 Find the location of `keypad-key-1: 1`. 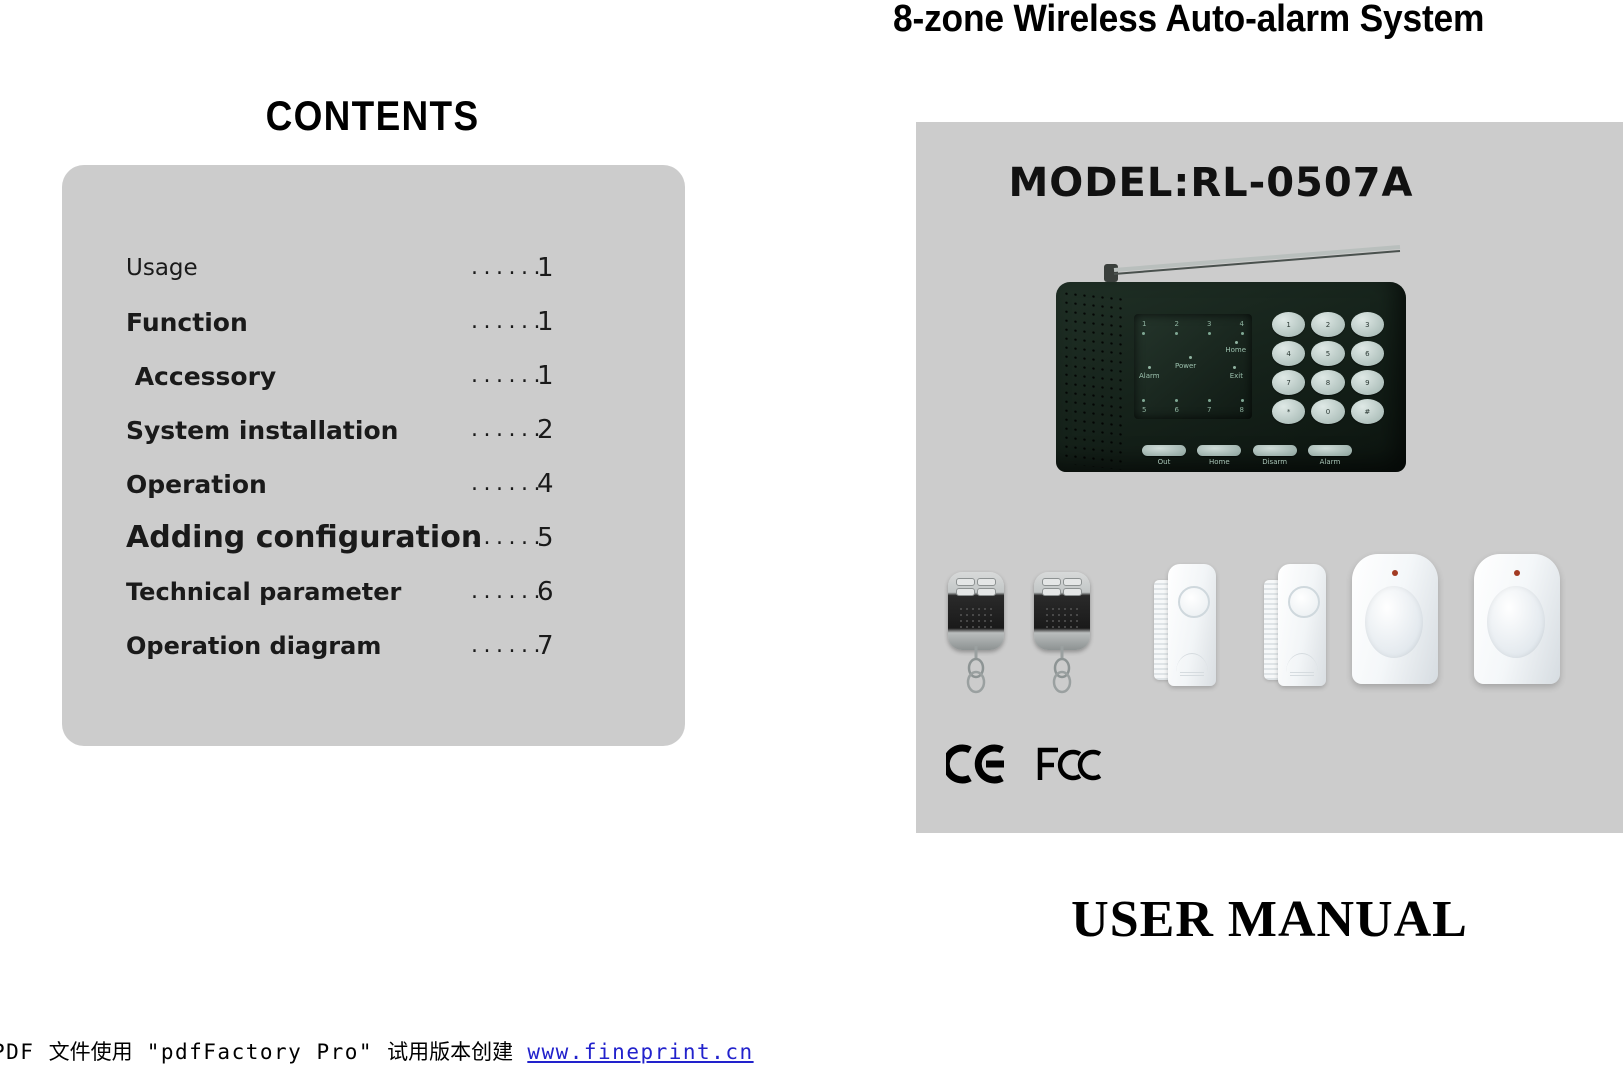

keypad-key-1: 1 is located at coordinates (1289, 324).